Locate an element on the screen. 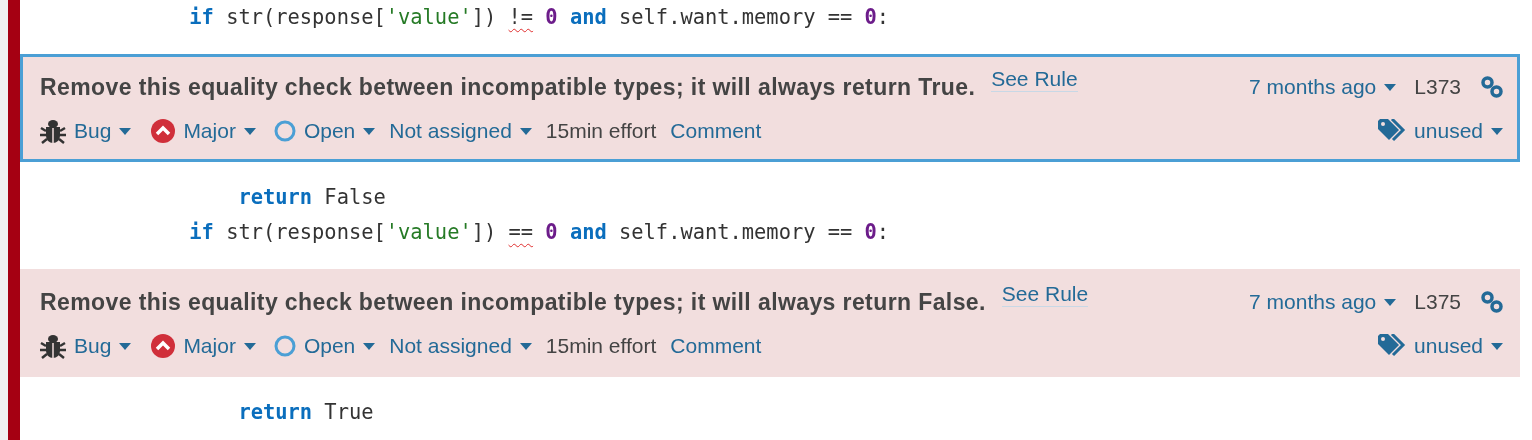 This screenshot has height=440, width=1532. code-line: if str(response['value']) == 0 and self.want.memory == 0: is located at coordinates (539, 232).